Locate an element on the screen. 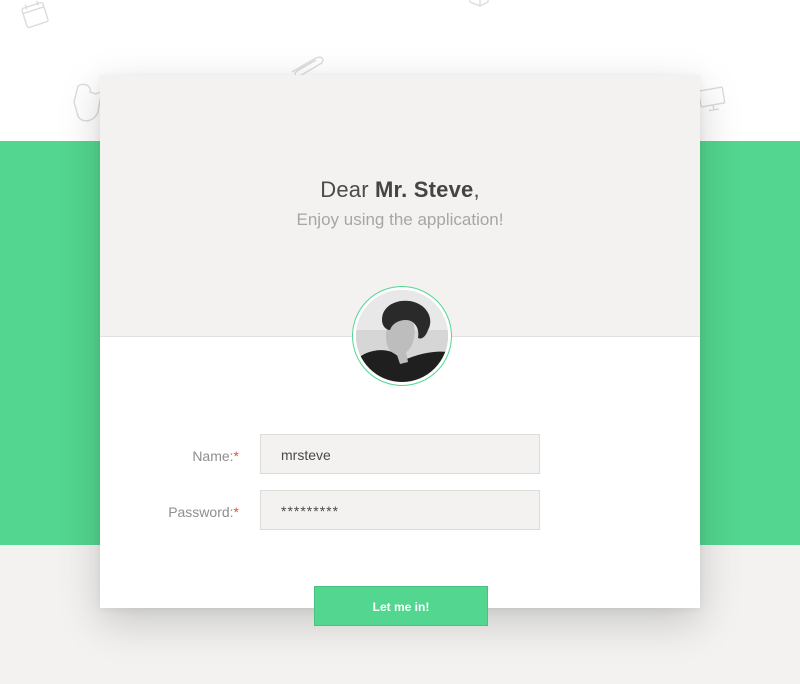  calendar-icon is located at coordinates (35, 16).